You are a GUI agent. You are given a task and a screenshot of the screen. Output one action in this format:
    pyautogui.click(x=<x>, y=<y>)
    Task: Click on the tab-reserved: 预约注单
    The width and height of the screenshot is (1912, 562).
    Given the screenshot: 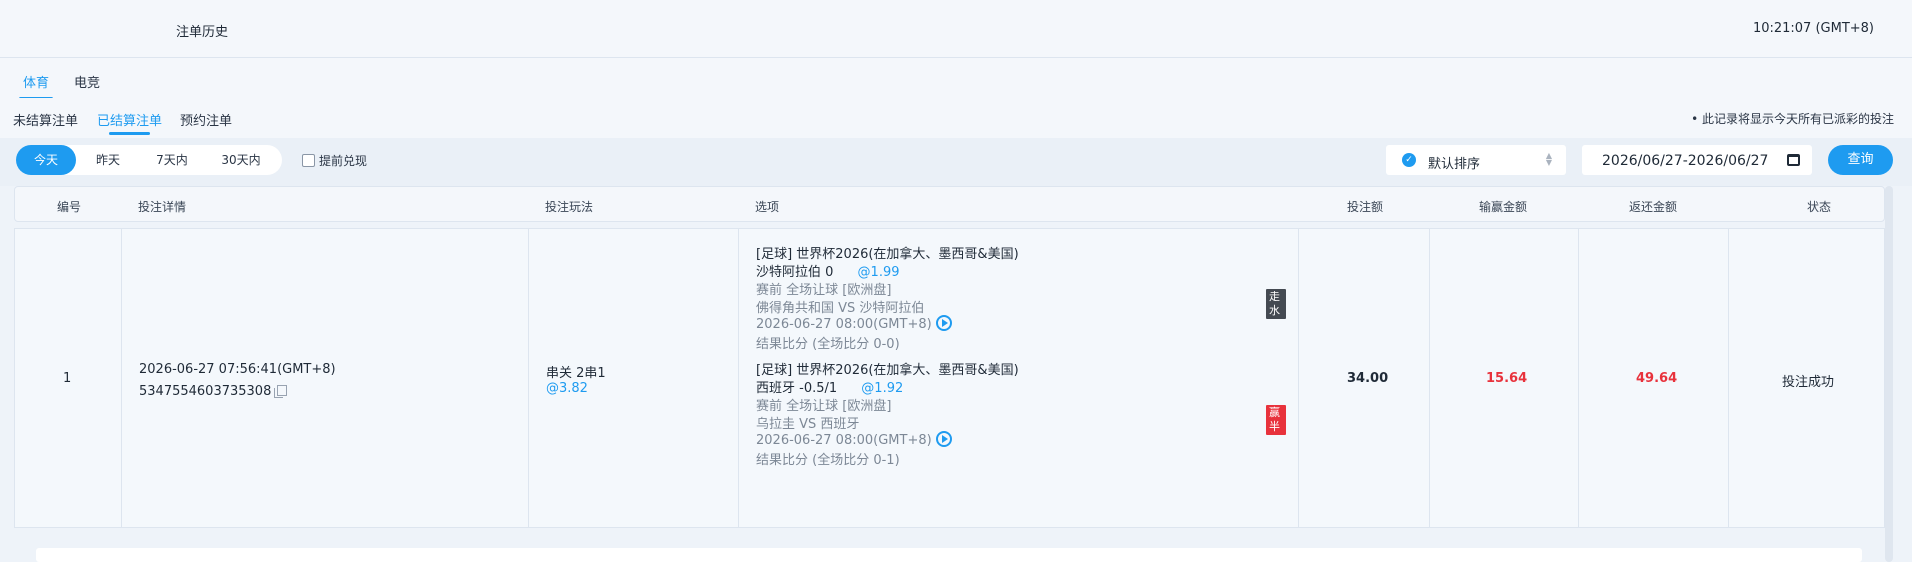 What is the action you would take?
    pyautogui.click(x=206, y=119)
    